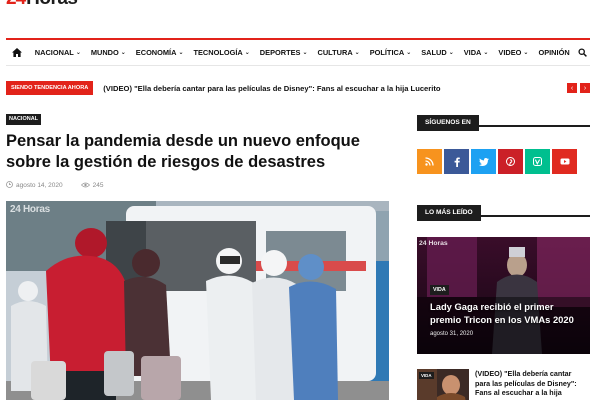 This screenshot has height=400, width=600. I want to click on featured-date: agosto 31, 2020, so click(452, 334).